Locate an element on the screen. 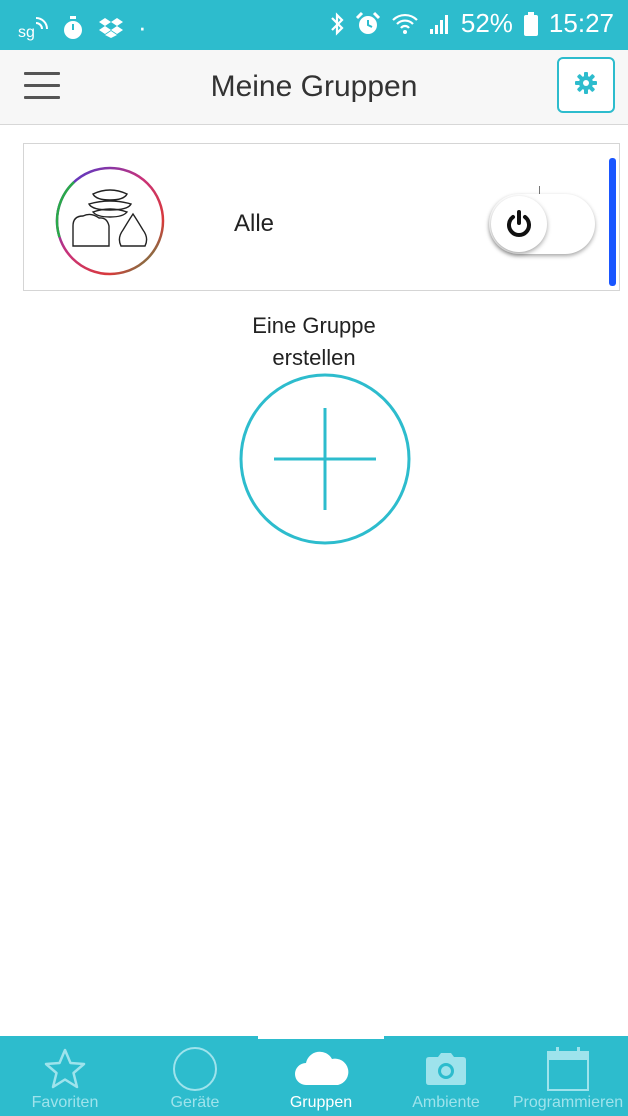 This screenshot has width=628, height=1116. tab-programmieren: Programmieren is located at coordinates (568, 1076).